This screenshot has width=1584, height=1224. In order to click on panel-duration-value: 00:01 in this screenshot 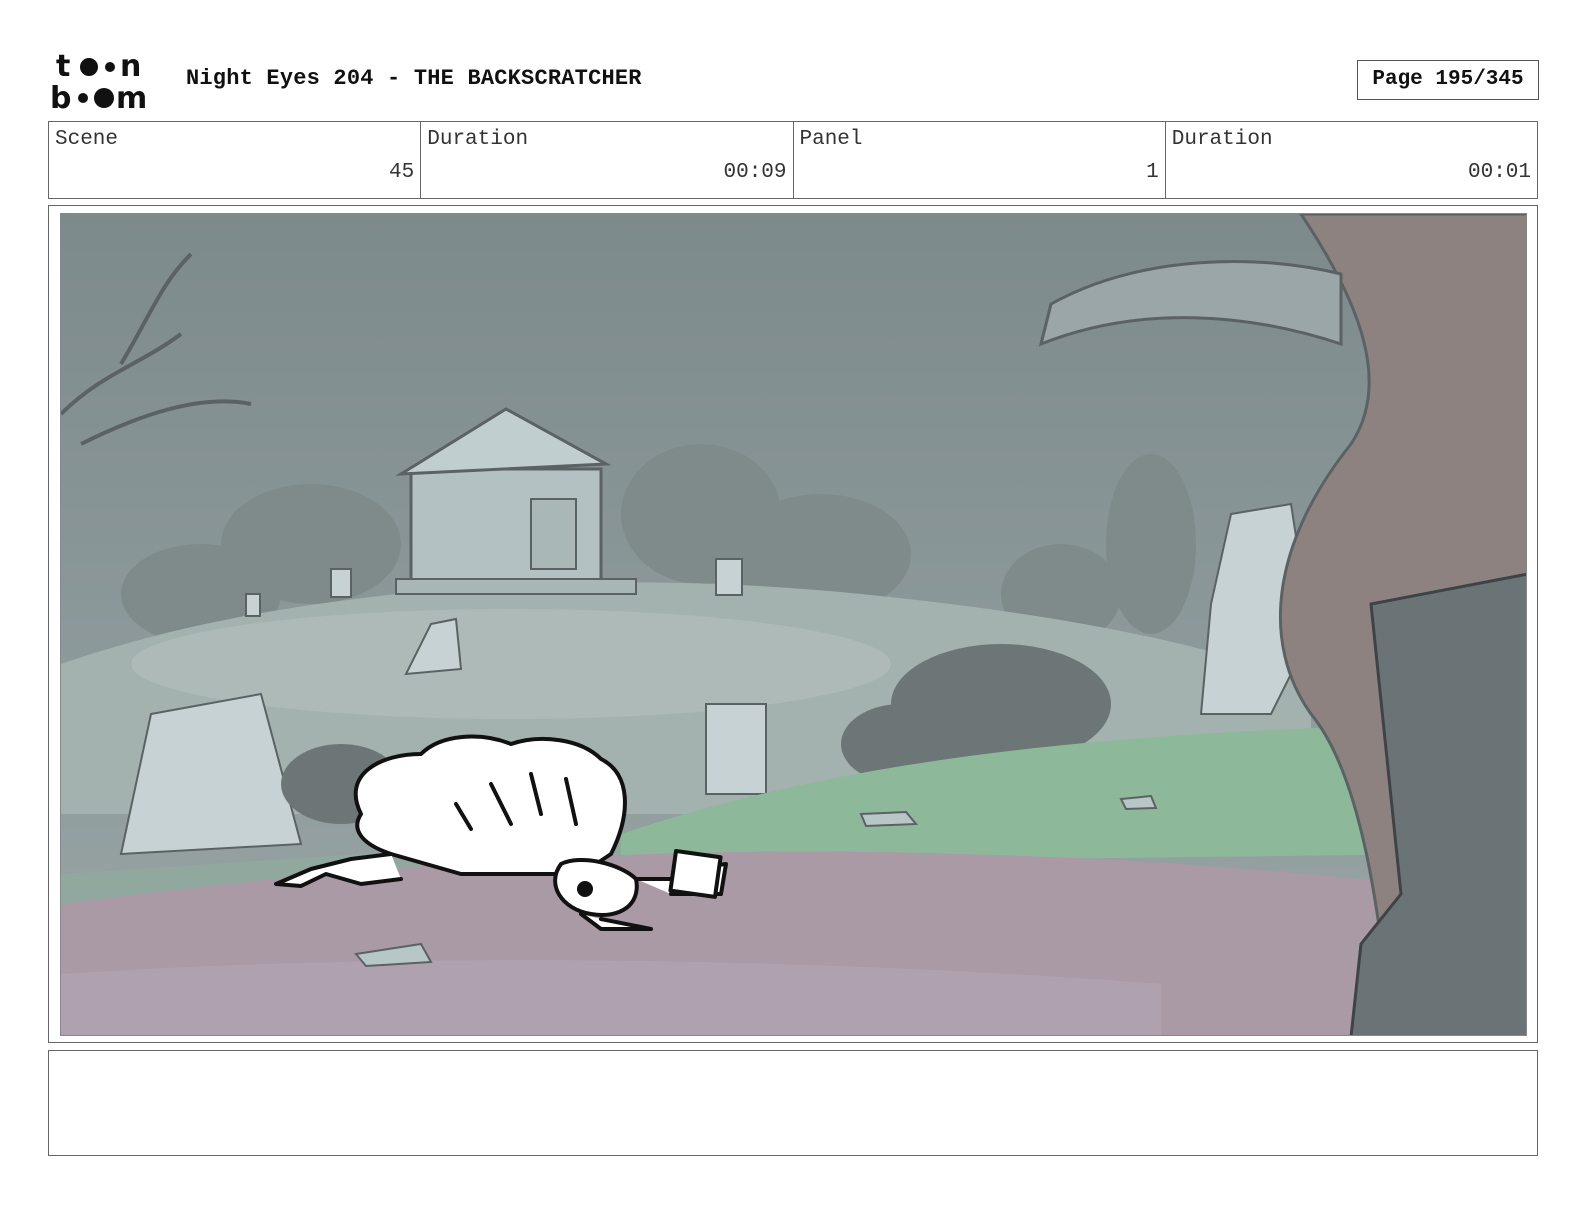, I will do `click(1499, 172)`.